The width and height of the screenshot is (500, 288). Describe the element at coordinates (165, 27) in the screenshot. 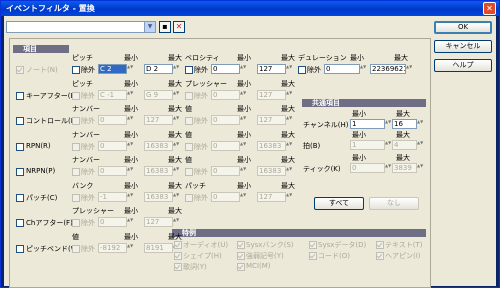

I see `save-preset-button: ▪` at that location.